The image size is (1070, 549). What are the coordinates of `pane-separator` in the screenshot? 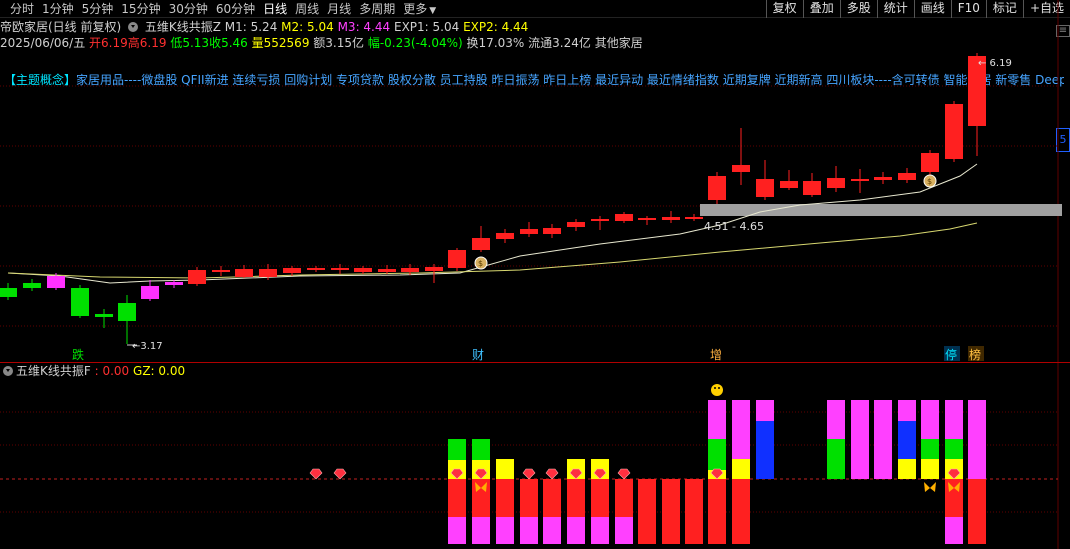 It's located at (535, 362).